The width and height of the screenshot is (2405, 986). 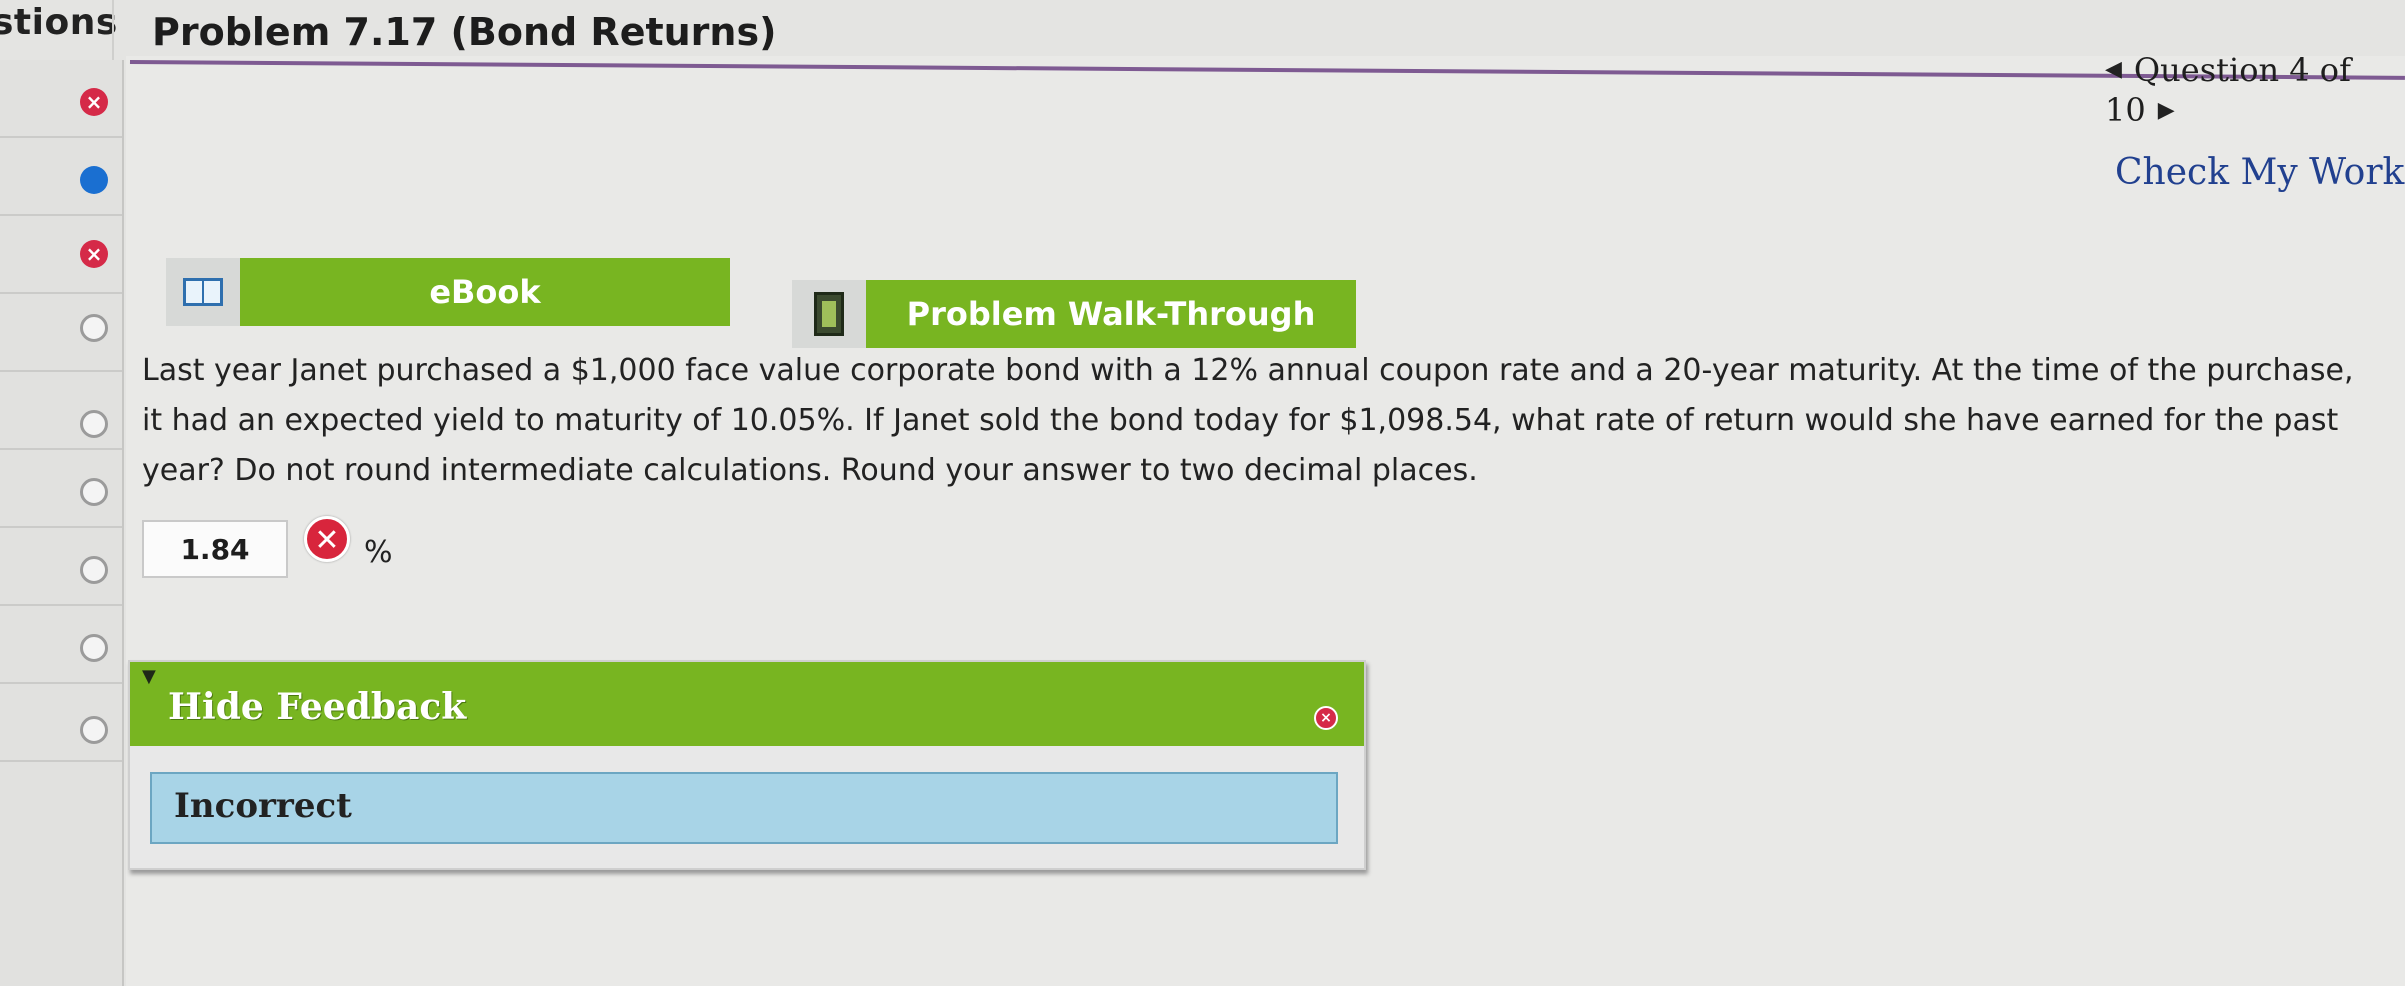 What do you see at coordinates (1111, 314) in the screenshot?
I see `walkthrough-label: Problem Walk-Through` at bounding box center [1111, 314].